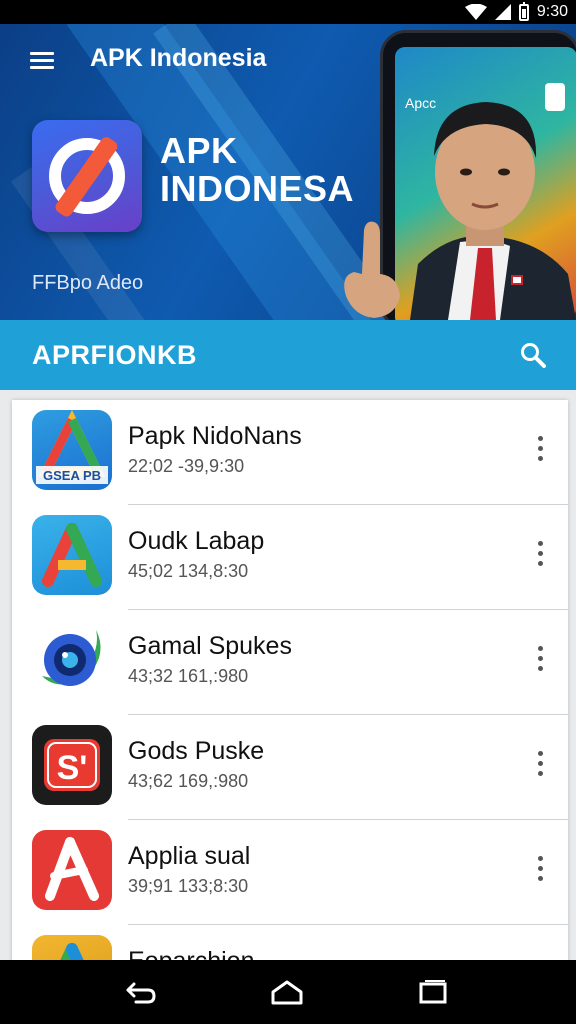 The width and height of the screenshot is (576, 1024). Describe the element at coordinates (288, 12) in the screenshot. I see `status-bar: 9:30` at that location.